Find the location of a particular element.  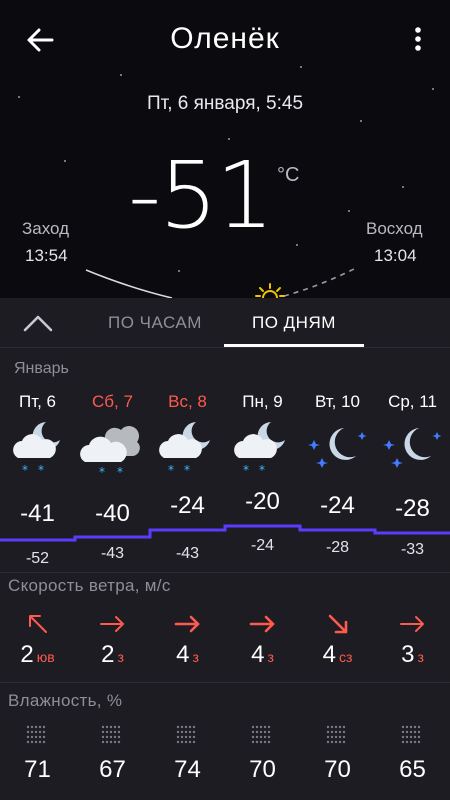

low-temperature: -33 is located at coordinates (412, 549).